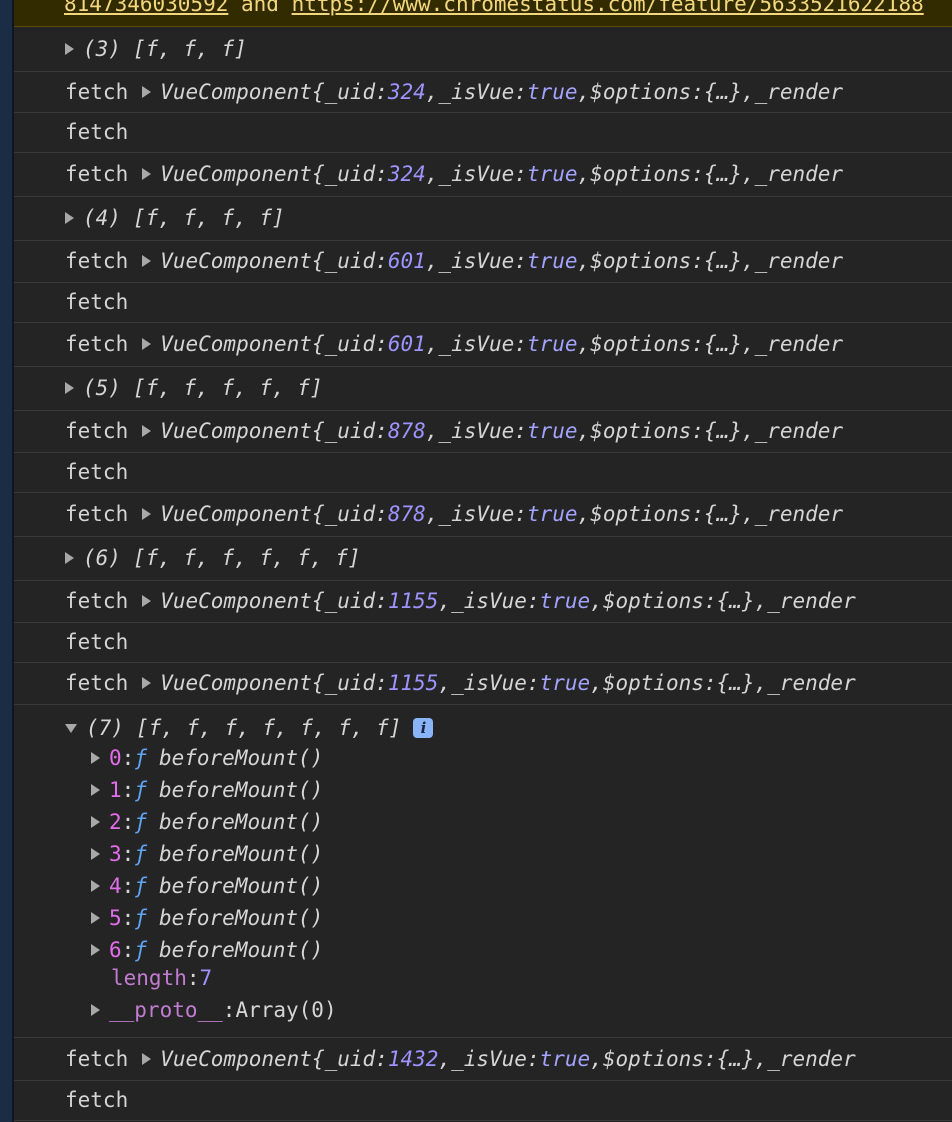  What do you see at coordinates (189, 49) in the screenshot?
I see `array-preview: [f, f, f]` at bounding box center [189, 49].